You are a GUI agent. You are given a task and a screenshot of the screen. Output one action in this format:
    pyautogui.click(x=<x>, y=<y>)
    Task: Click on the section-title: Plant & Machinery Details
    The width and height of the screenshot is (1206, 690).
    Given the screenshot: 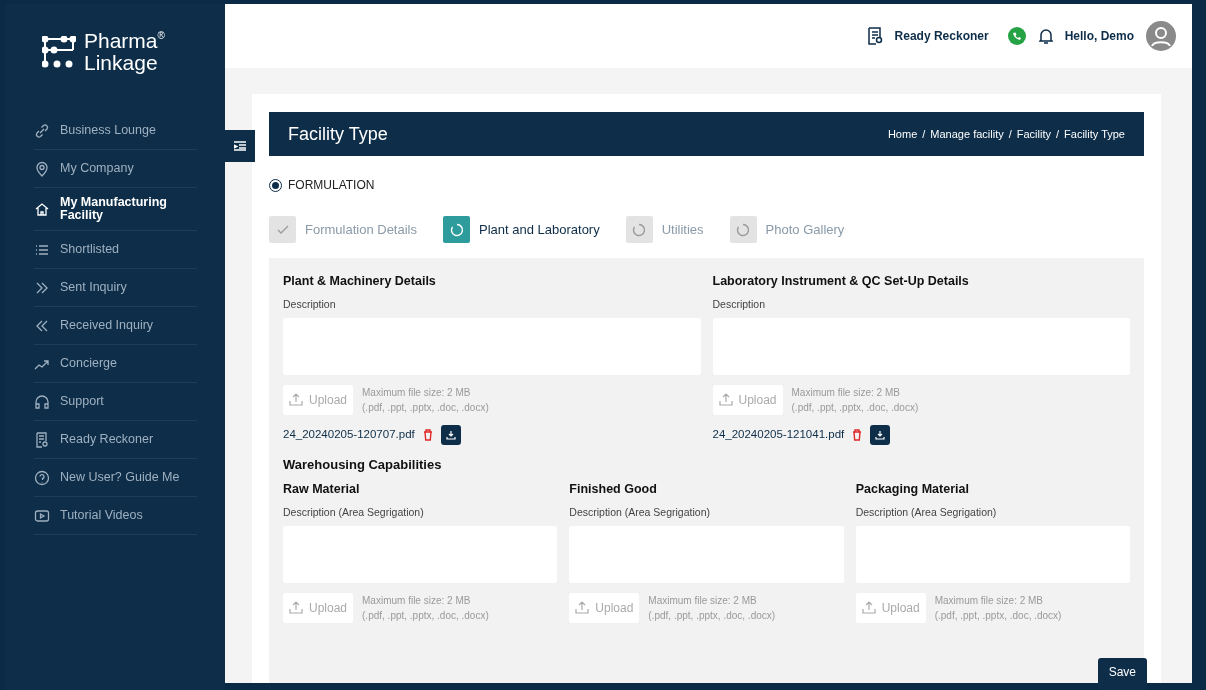 What is the action you would take?
    pyautogui.click(x=360, y=281)
    